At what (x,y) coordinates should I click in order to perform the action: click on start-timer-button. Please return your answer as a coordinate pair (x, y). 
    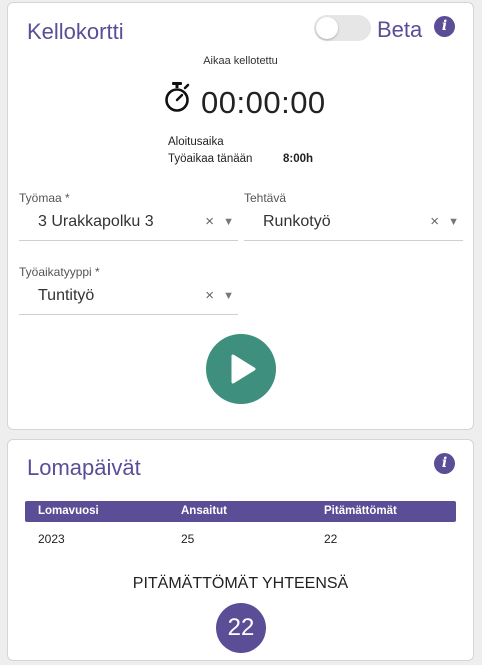
    Looking at the image, I should click on (241, 369).